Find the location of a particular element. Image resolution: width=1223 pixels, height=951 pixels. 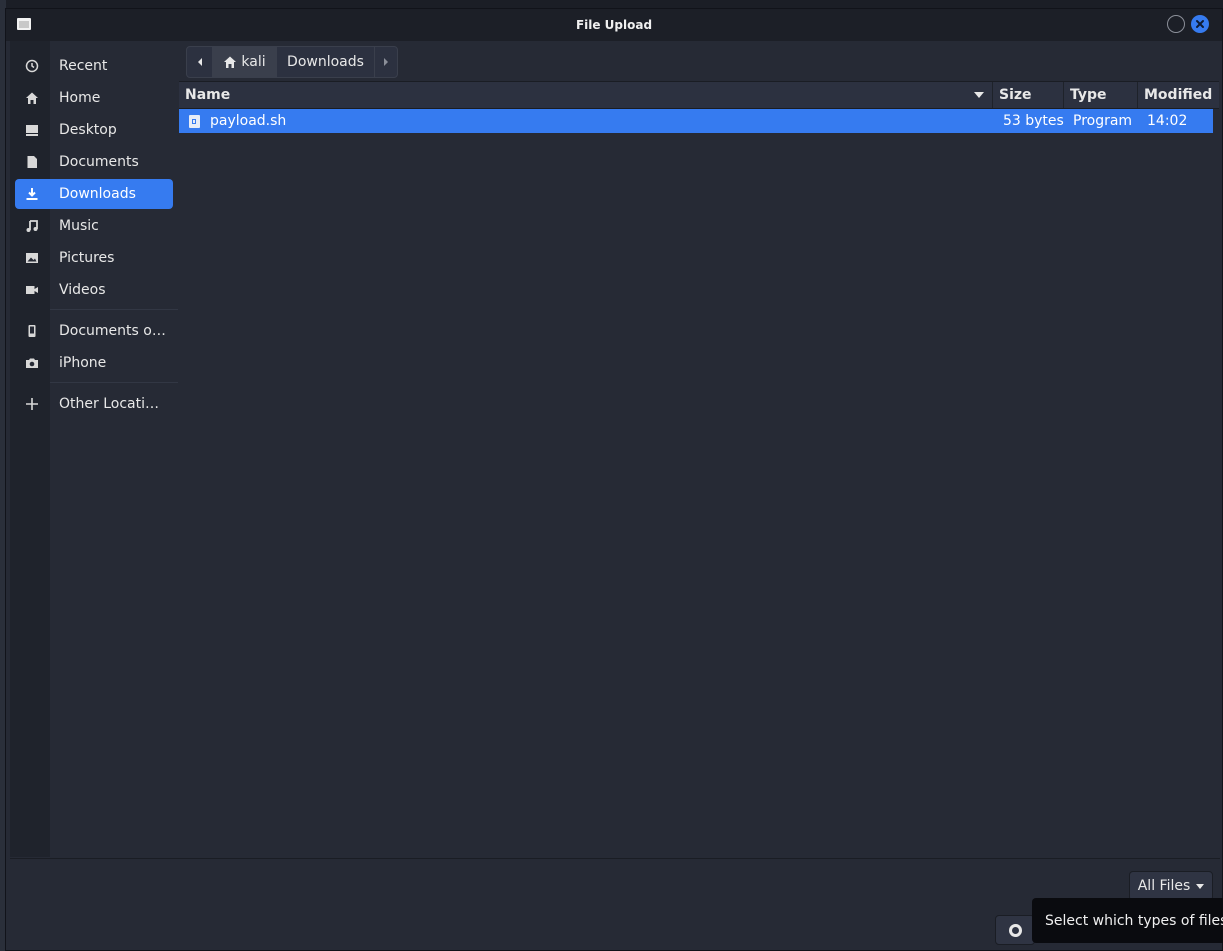

column-header-modified: Modified is located at coordinates (1176, 95).